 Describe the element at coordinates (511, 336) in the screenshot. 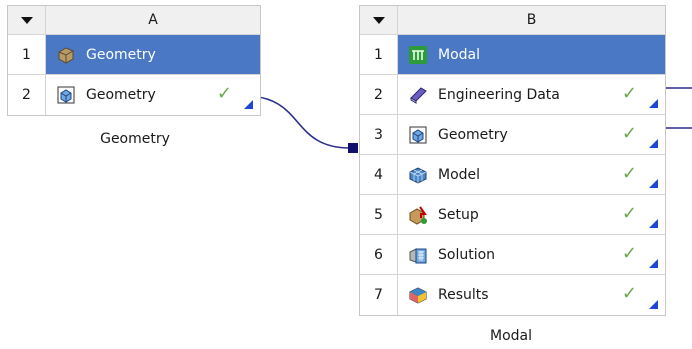

I see `system-b-caption: Modal` at that location.